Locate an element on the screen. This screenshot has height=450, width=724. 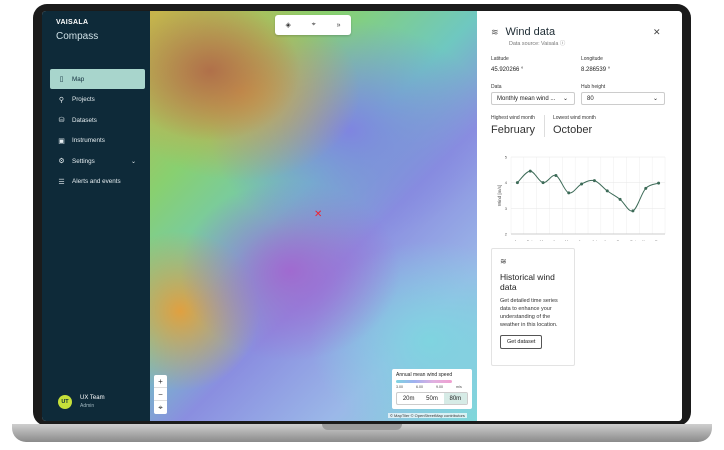
zoom-in-button: + is located at coordinates (160, 381).